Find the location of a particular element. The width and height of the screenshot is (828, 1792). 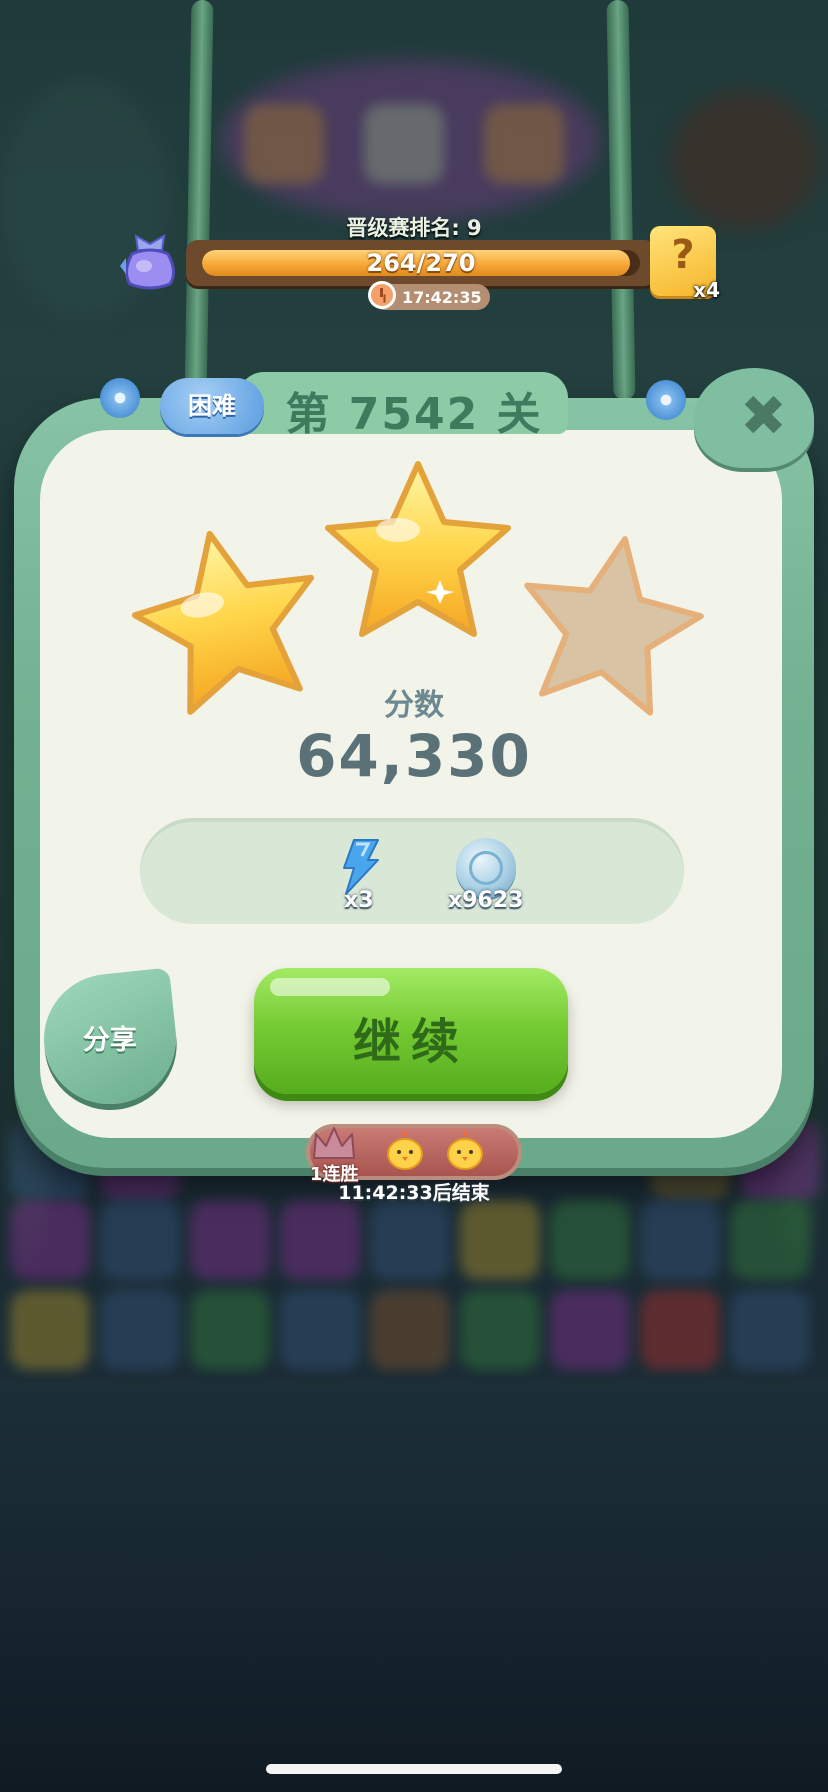

continue-button: 继续 is located at coordinates (411, 1031).